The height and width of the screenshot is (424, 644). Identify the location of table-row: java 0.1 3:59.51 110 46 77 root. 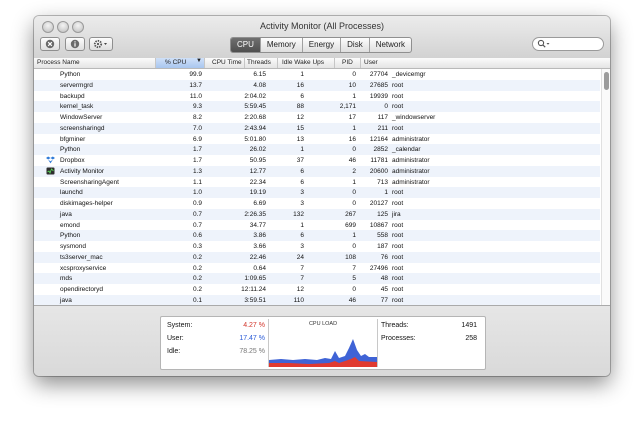
(317, 299).